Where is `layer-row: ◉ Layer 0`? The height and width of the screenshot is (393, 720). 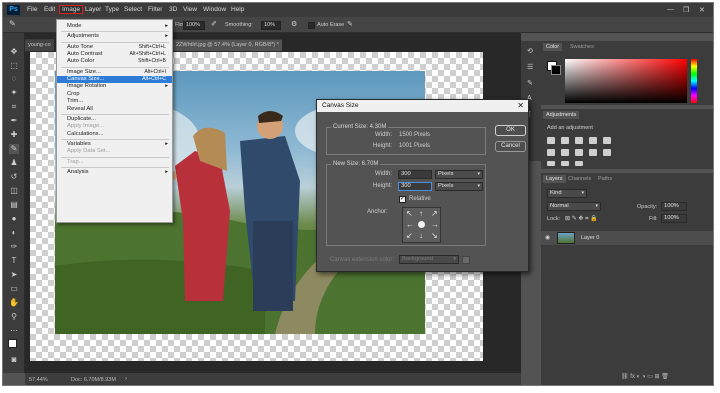
layer-row: ◉ Layer 0 is located at coordinates (627, 238).